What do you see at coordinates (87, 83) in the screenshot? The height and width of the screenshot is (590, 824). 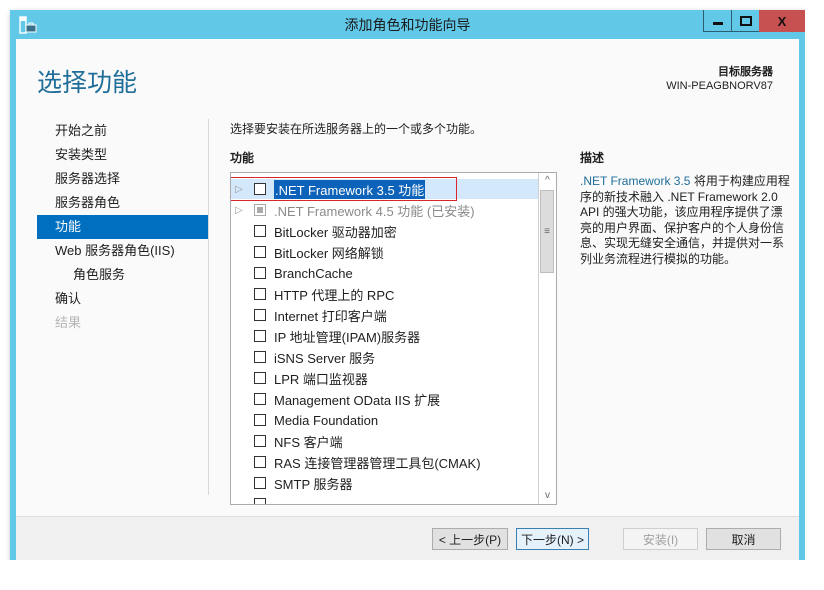 I see `page-title: 选择功能` at bounding box center [87, 83].